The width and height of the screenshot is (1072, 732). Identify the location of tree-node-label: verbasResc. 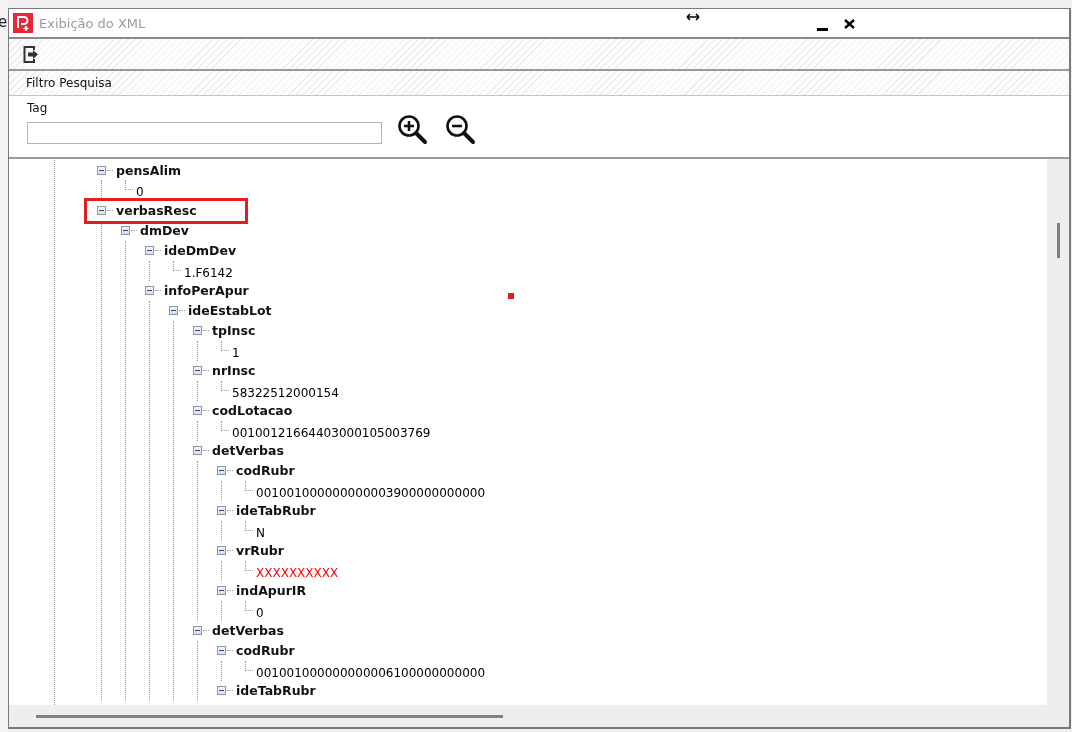
(156, 210).